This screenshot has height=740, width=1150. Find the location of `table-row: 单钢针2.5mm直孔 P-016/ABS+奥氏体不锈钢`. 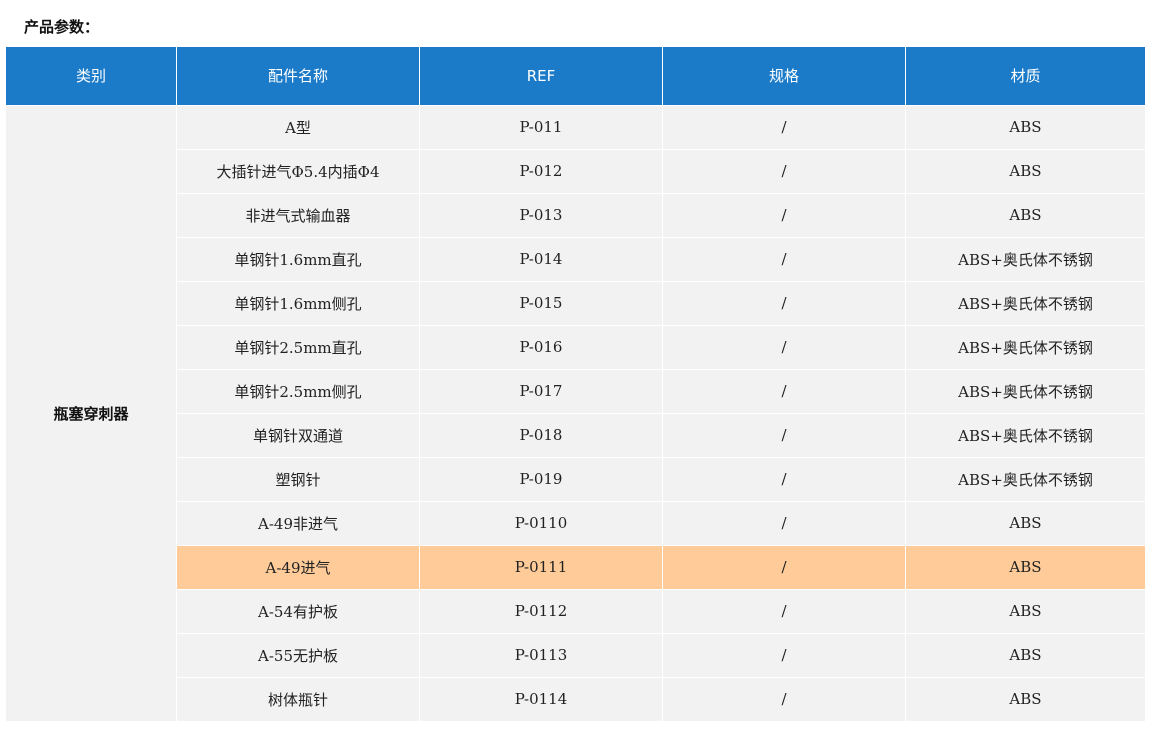

table-row: 单钢针2.5mm直孔 P-016/ABS+奥氏体不锈钢 is located at coordinates (576, 347).